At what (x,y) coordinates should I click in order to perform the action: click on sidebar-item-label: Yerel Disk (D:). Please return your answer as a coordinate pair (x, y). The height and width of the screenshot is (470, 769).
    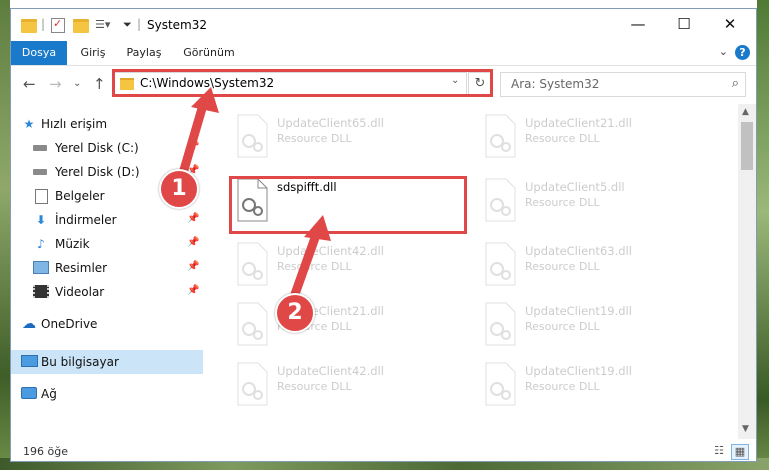
    Looking at the image, I should click on (97, 172).